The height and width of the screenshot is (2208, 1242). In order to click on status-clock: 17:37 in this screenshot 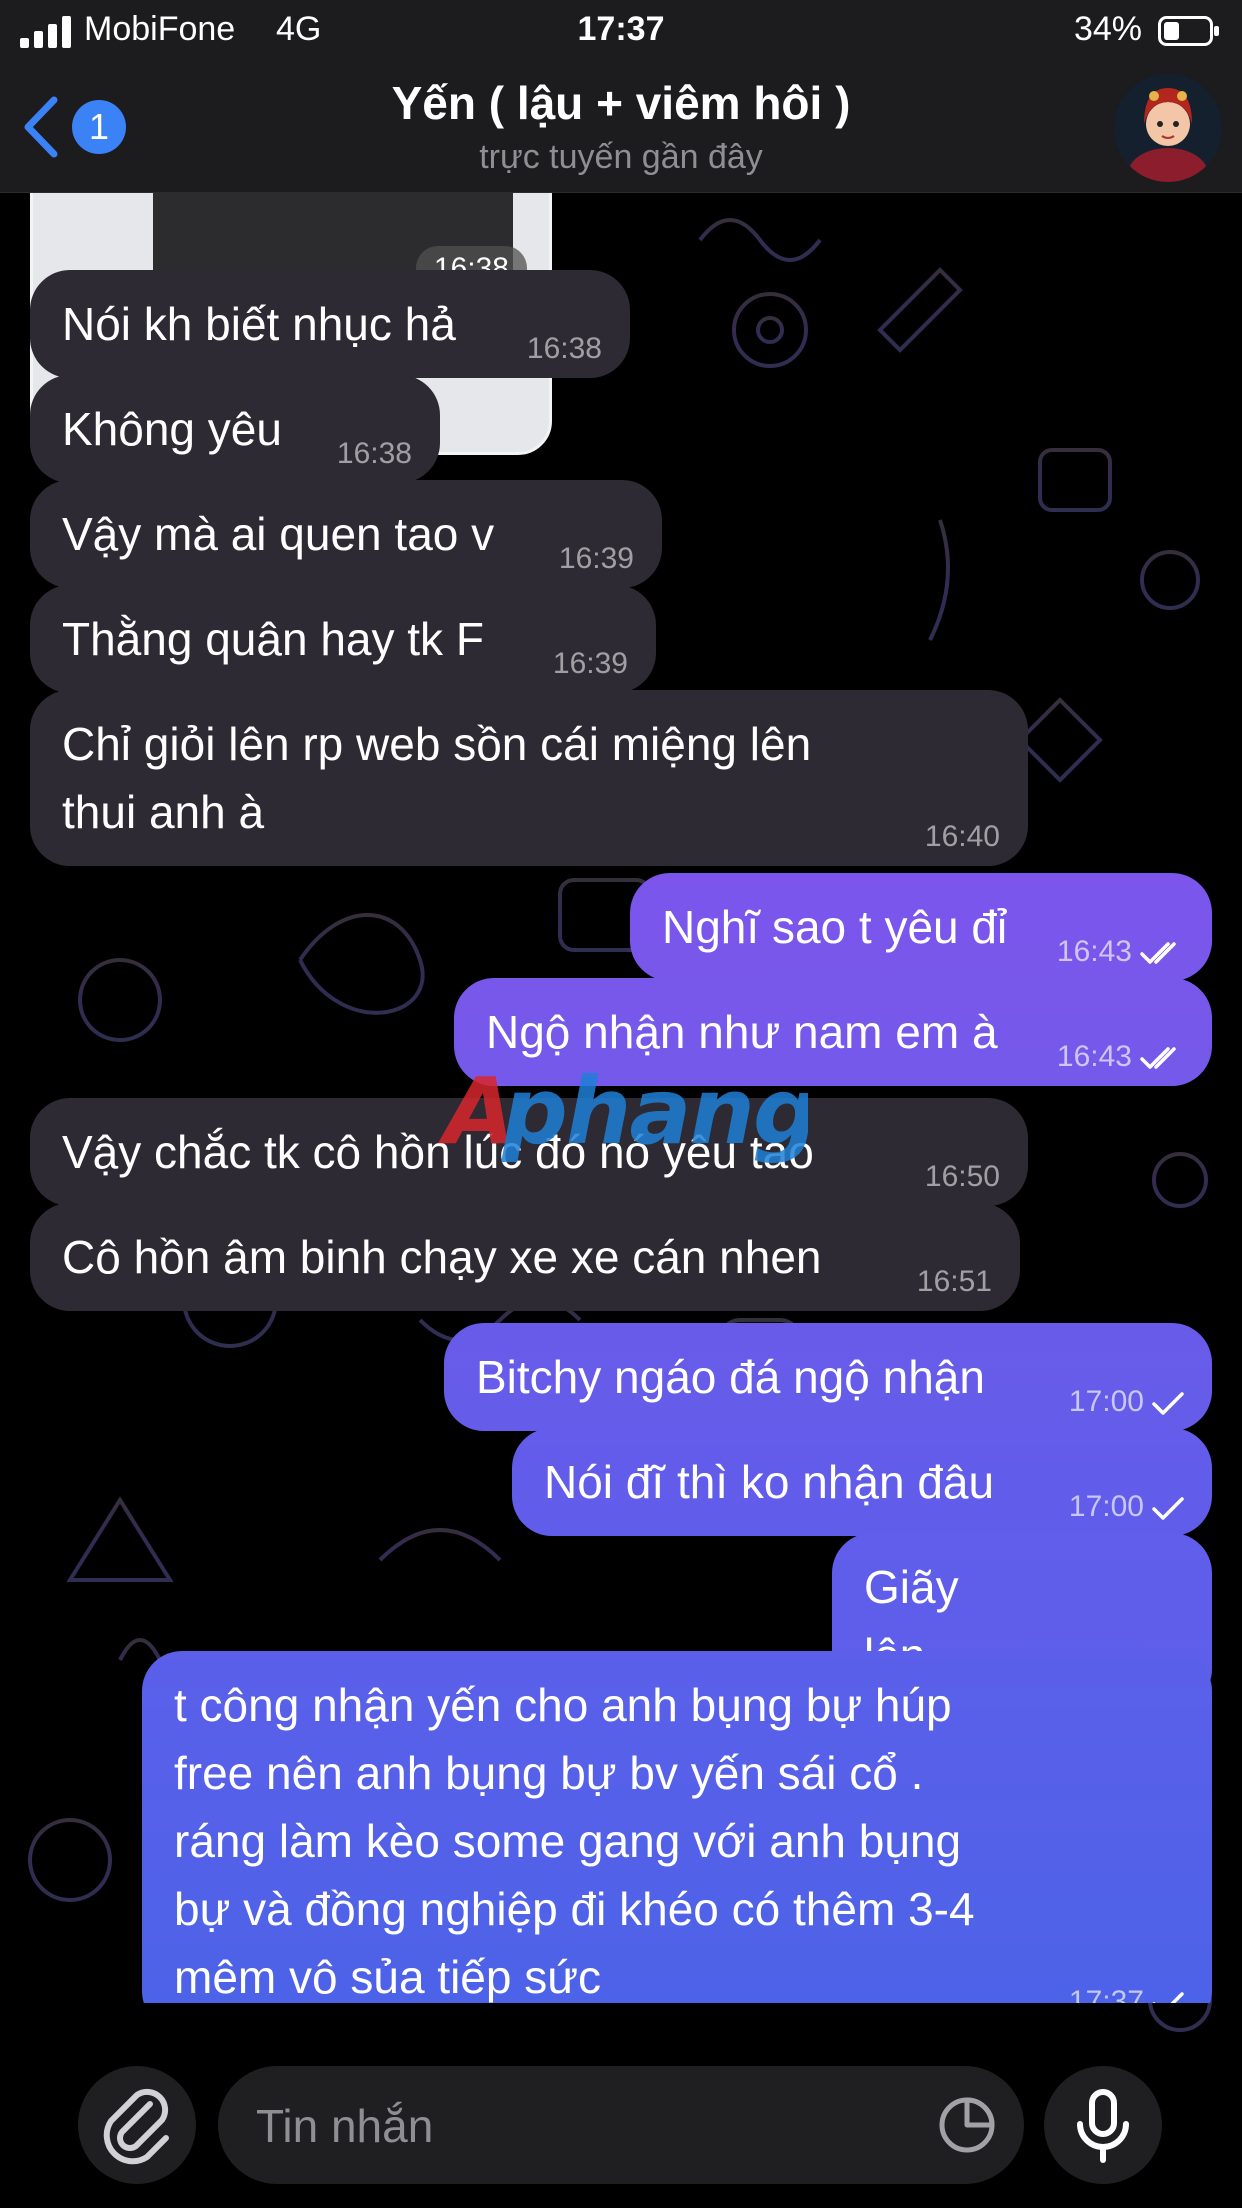, I will do `click(621, 29)`.